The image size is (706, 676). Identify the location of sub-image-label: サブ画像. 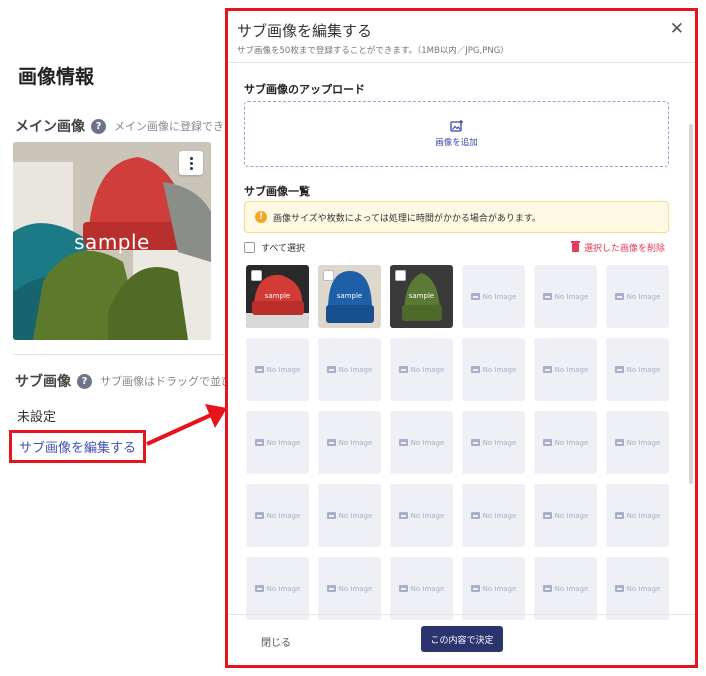
(43, 382).